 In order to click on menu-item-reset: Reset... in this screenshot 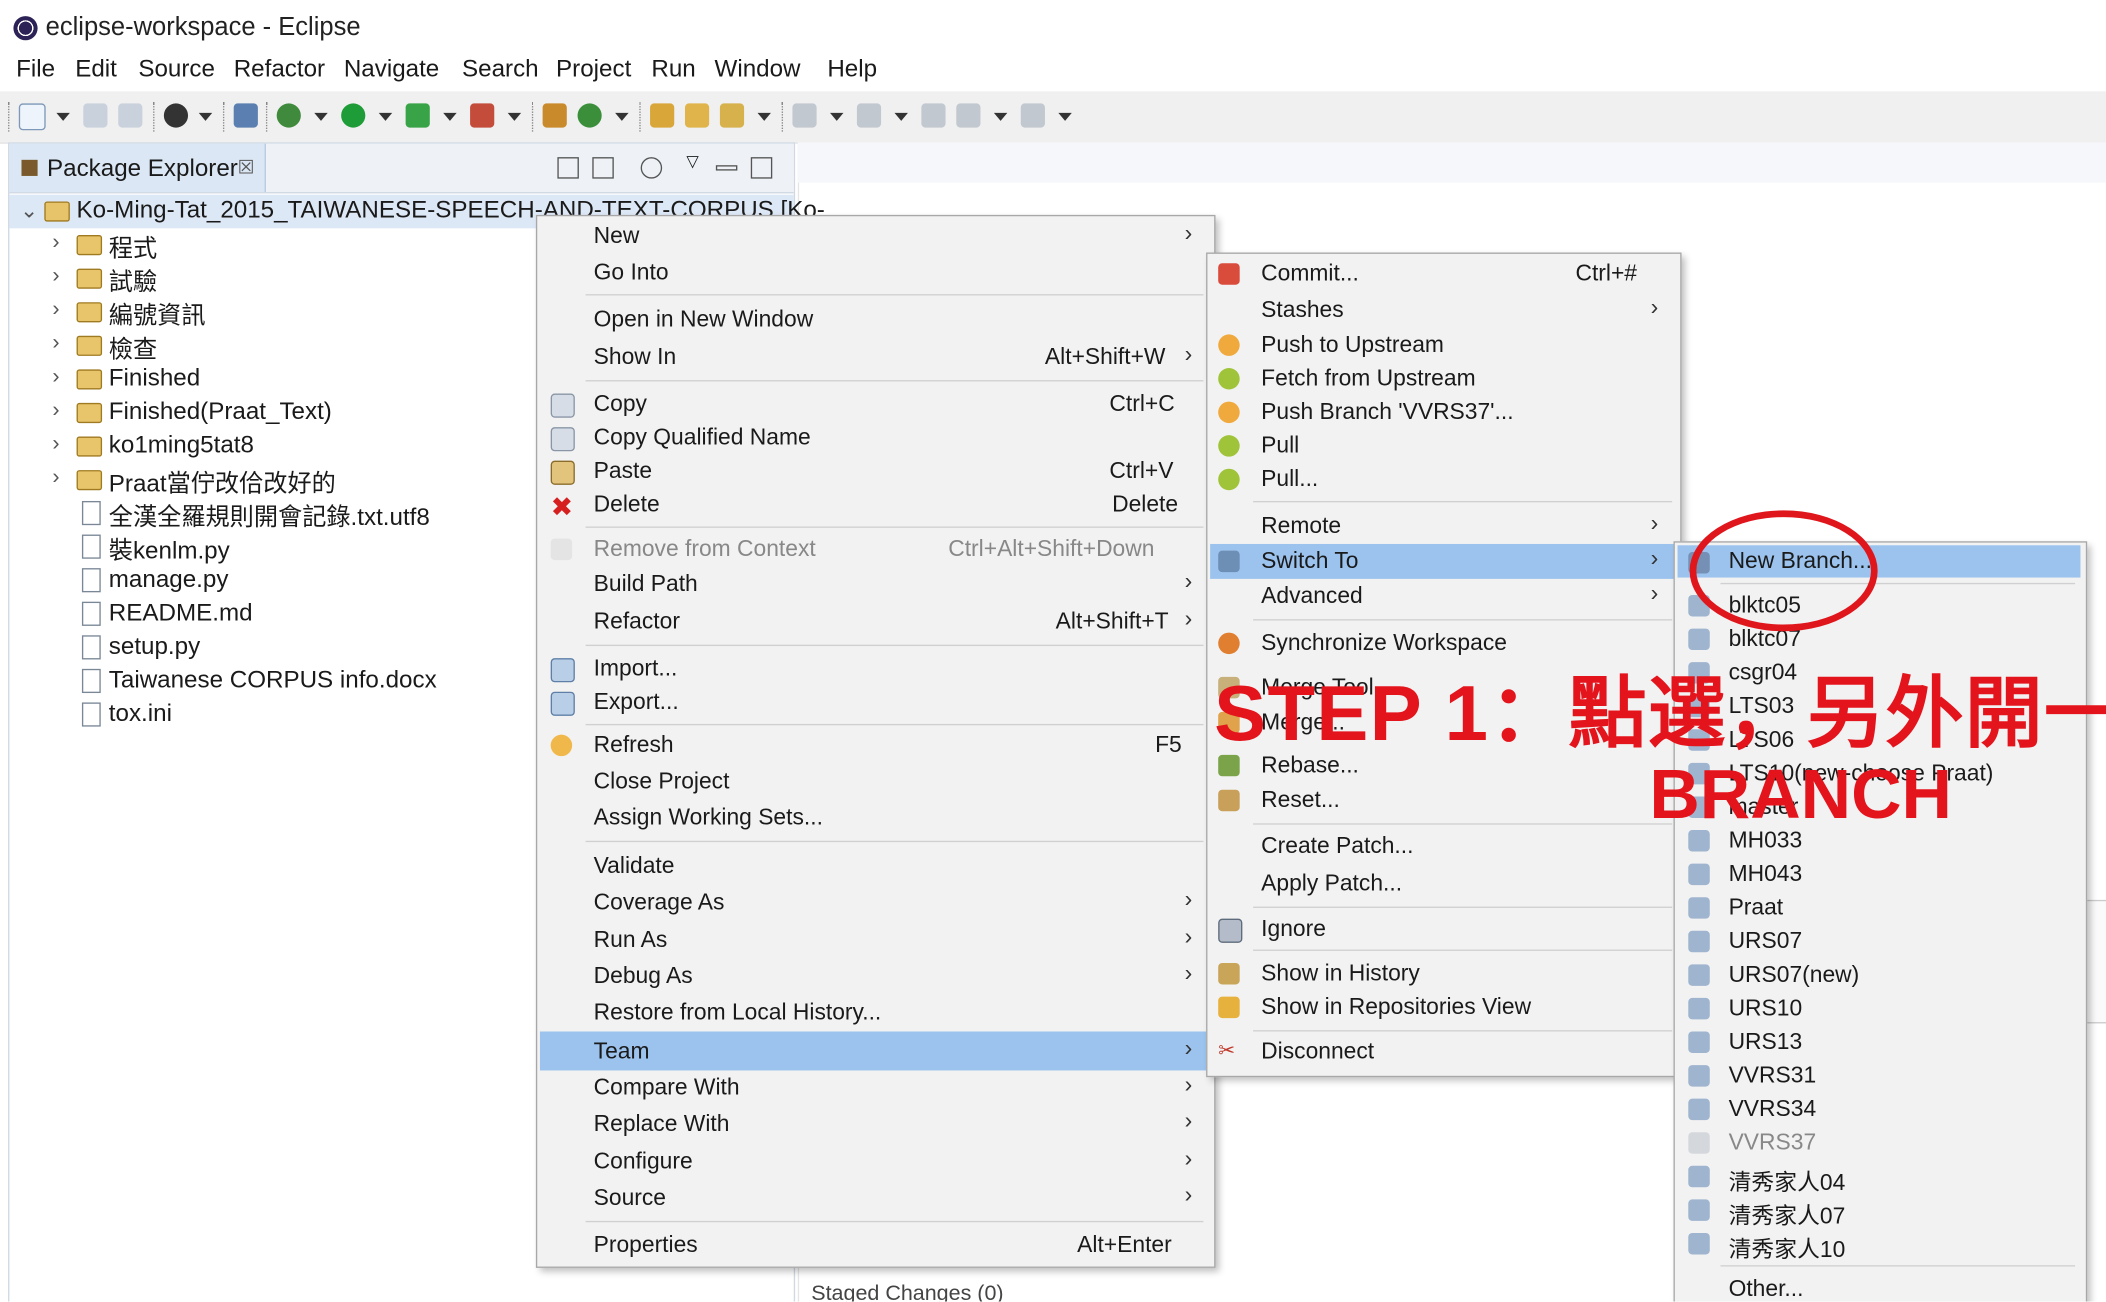, I will do `click(1443, 800)`.